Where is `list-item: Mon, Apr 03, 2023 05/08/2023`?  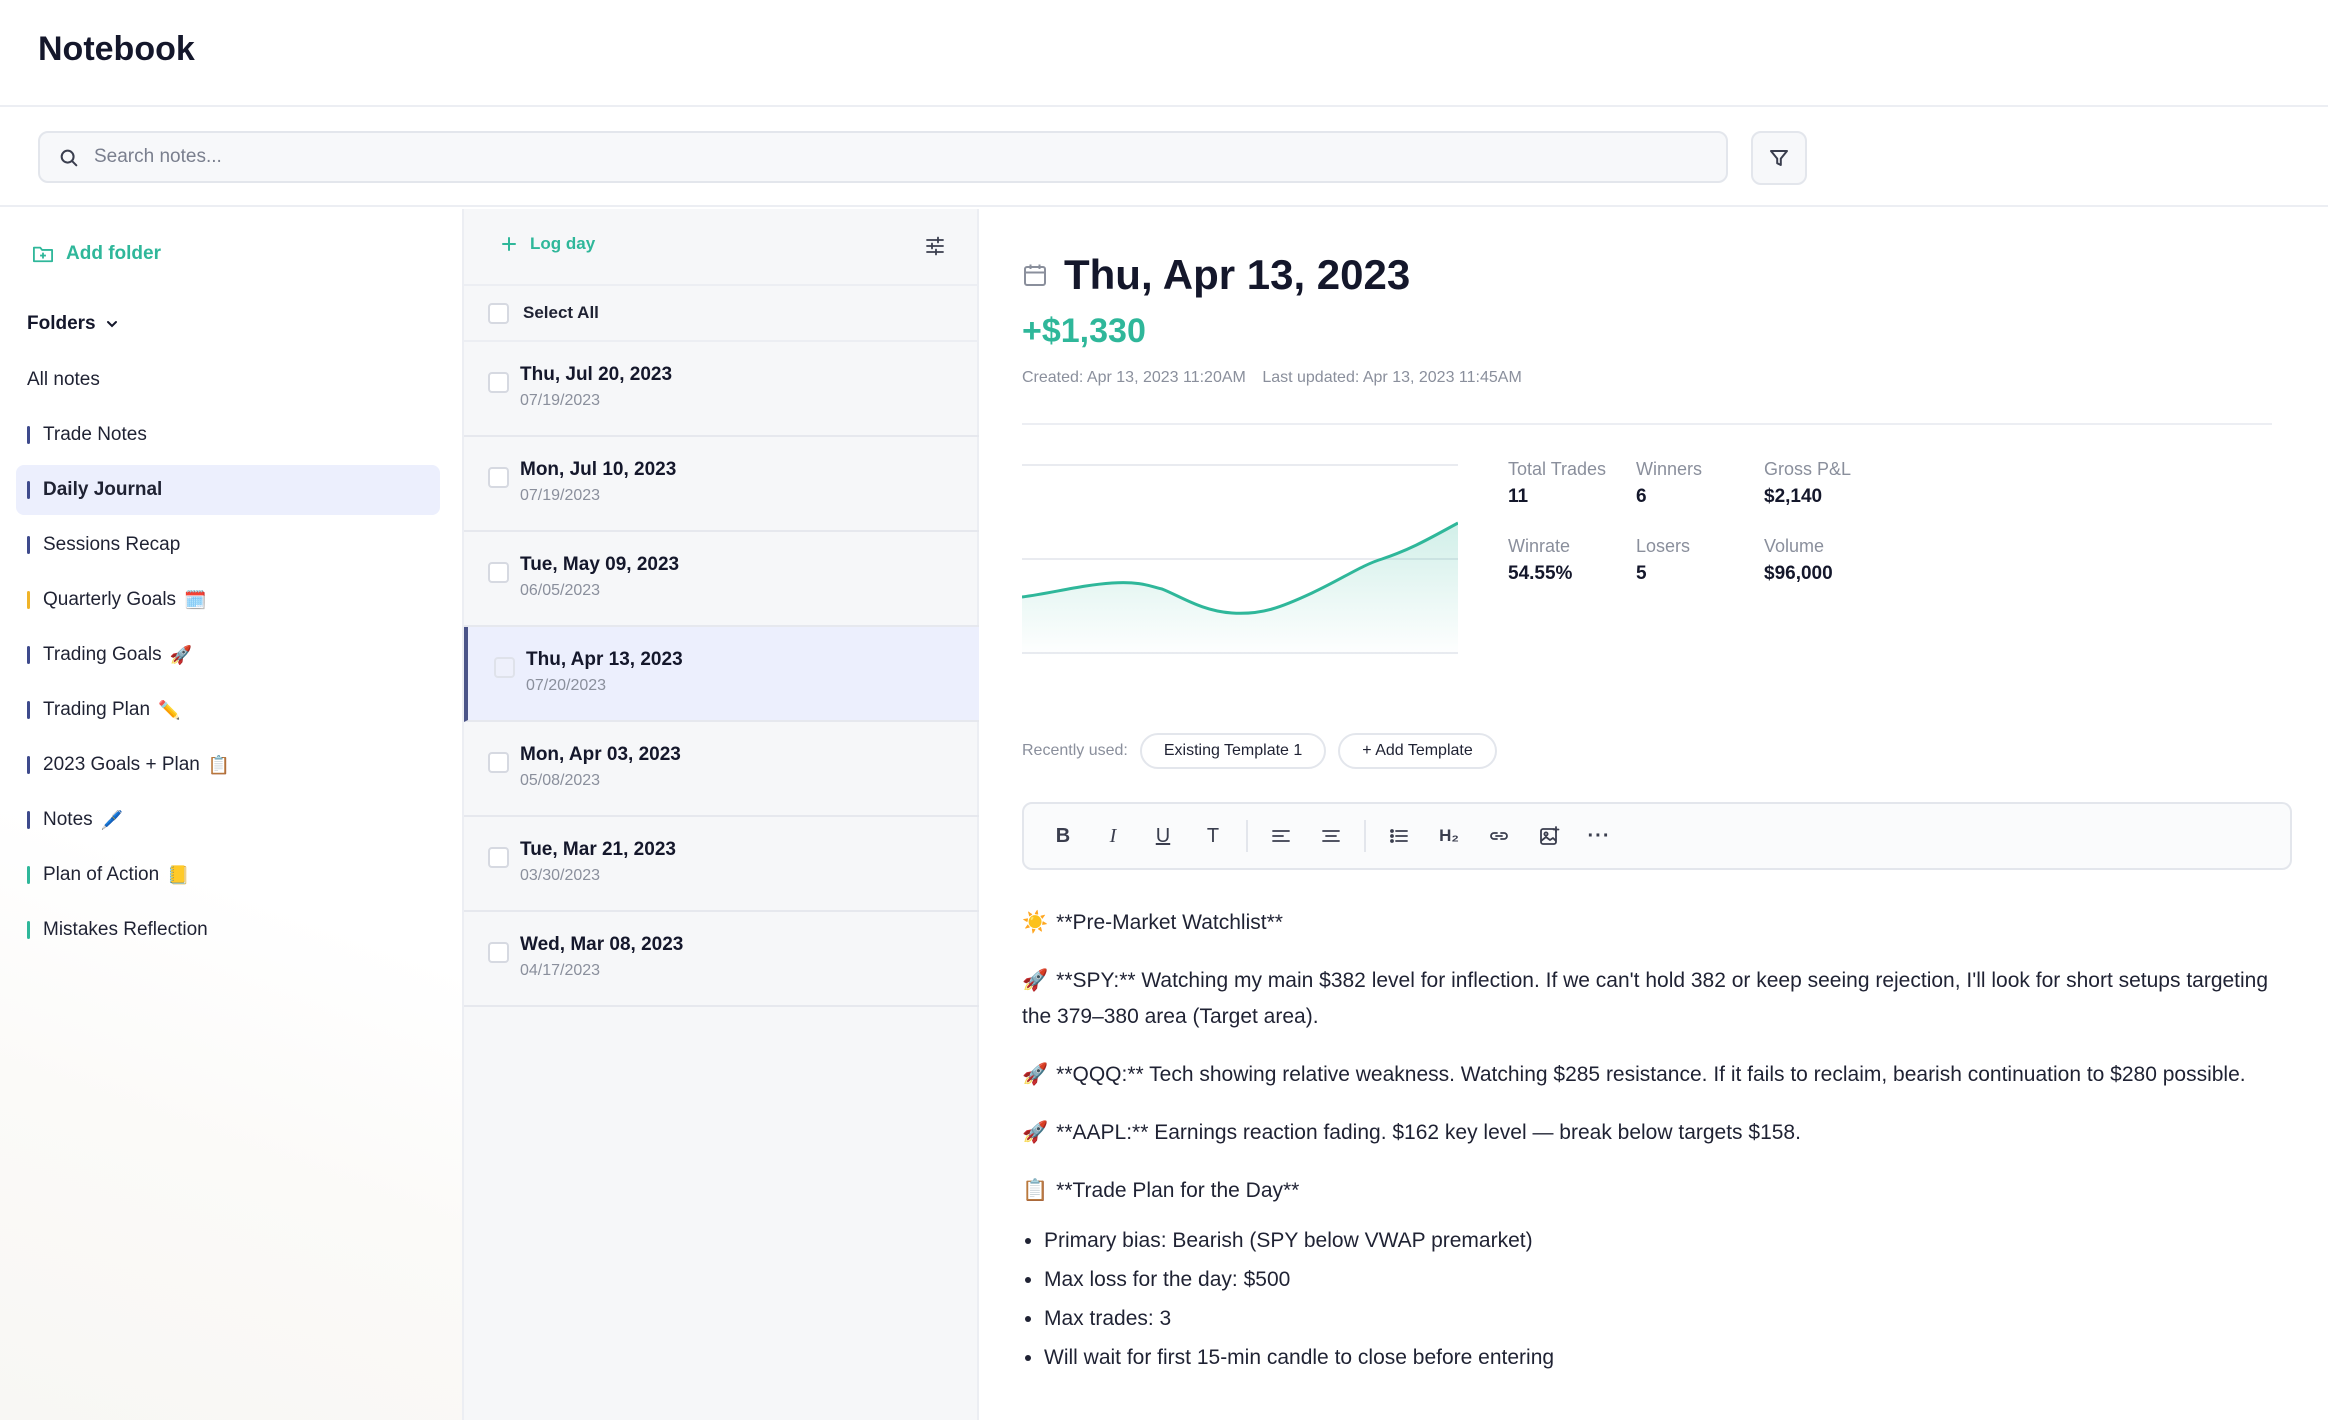
list-item: Mon, Apr 03, 2023 05/08/2023 is located at coordinates (721, 769).